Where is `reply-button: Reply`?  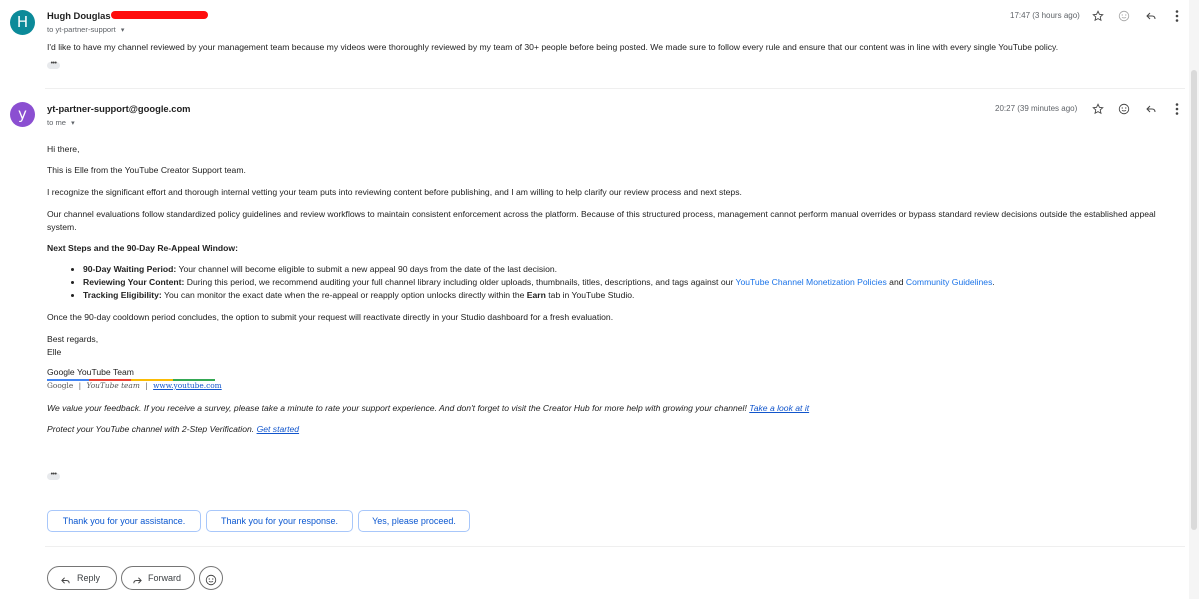
reply-button: Reply is located at coordinates (82, 578).